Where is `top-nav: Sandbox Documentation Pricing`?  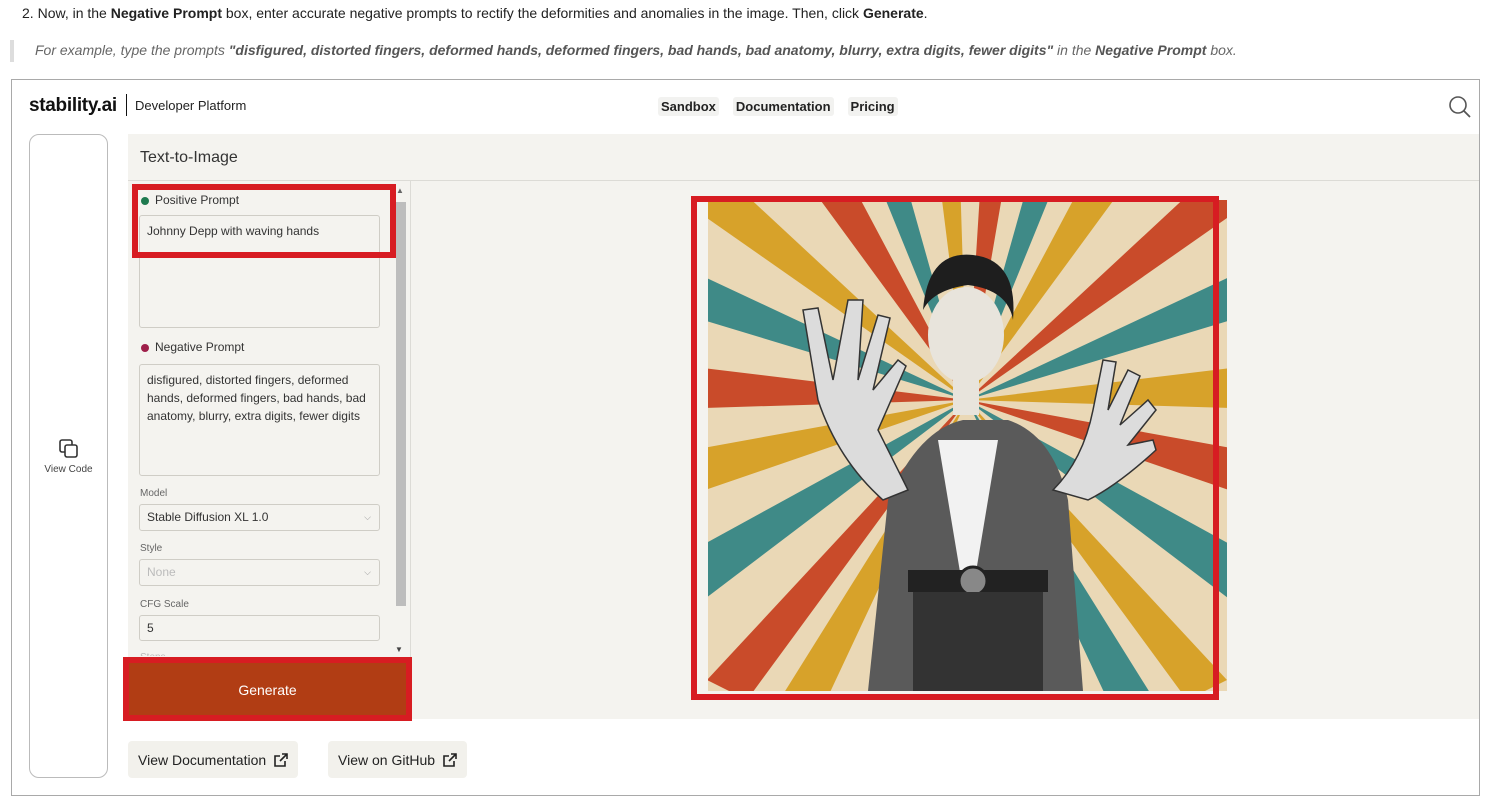 top-nav: Sandbox Documentation Pricing is located at coordinates (785, 106).